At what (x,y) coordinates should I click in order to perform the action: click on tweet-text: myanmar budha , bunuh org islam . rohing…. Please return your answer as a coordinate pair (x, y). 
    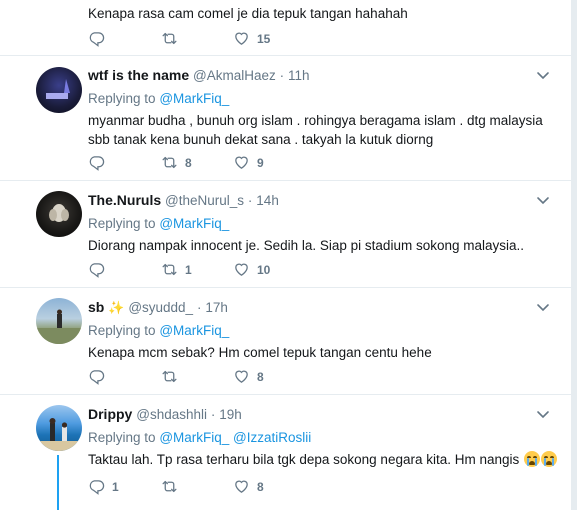
    Looking at the image, I should click on (315, 130).